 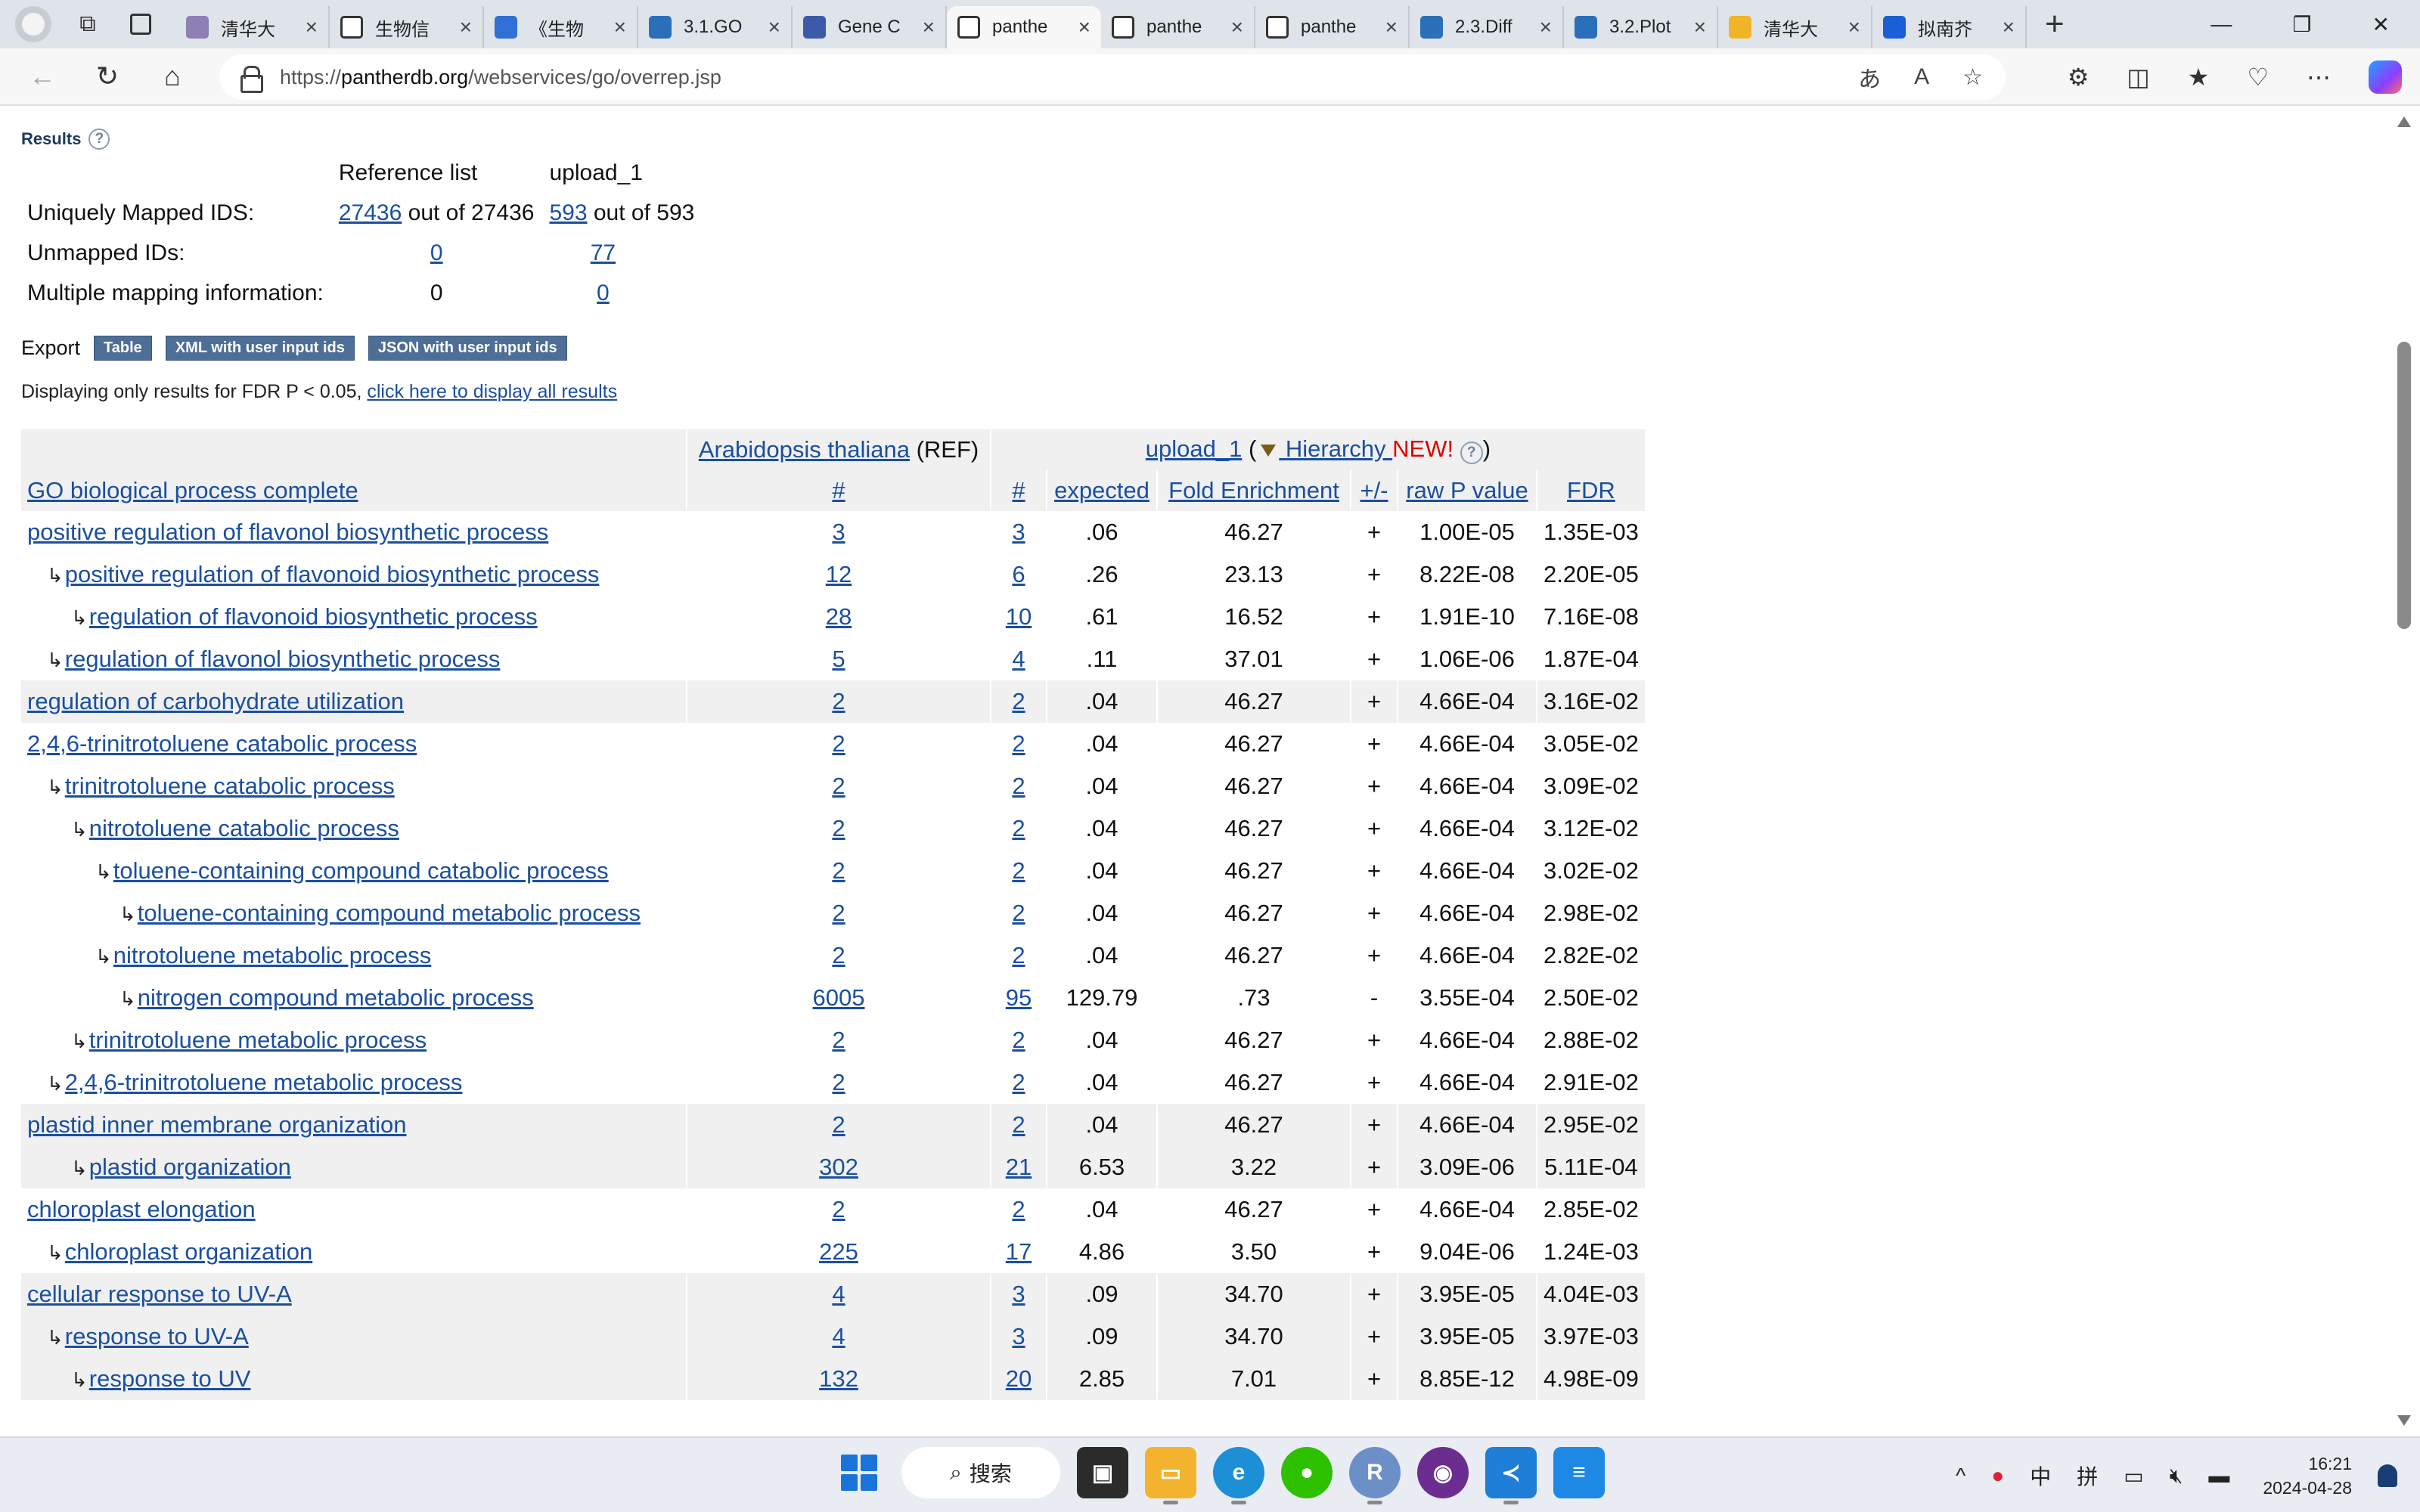 I want to click on sort-ref-count-link: #, so click(x=838, y=490).